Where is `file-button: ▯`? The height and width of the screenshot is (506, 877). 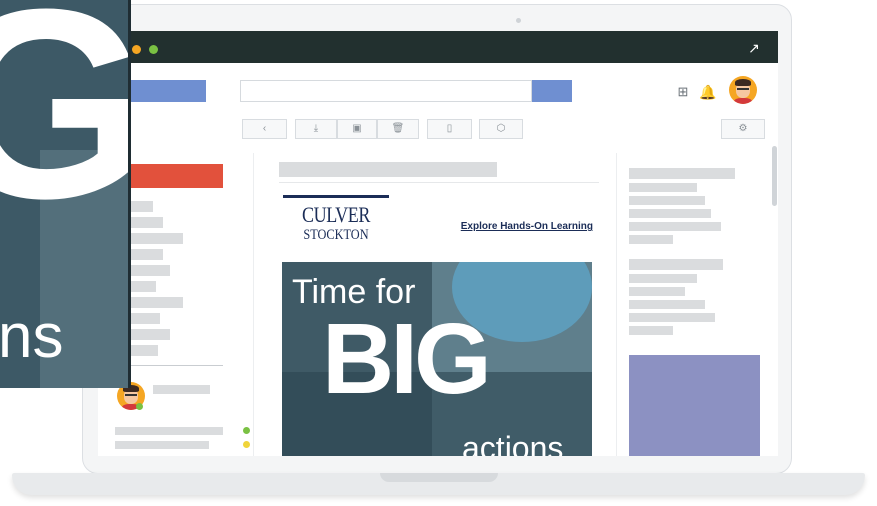 file-button: ▯ is located at coordinates (449, 129).